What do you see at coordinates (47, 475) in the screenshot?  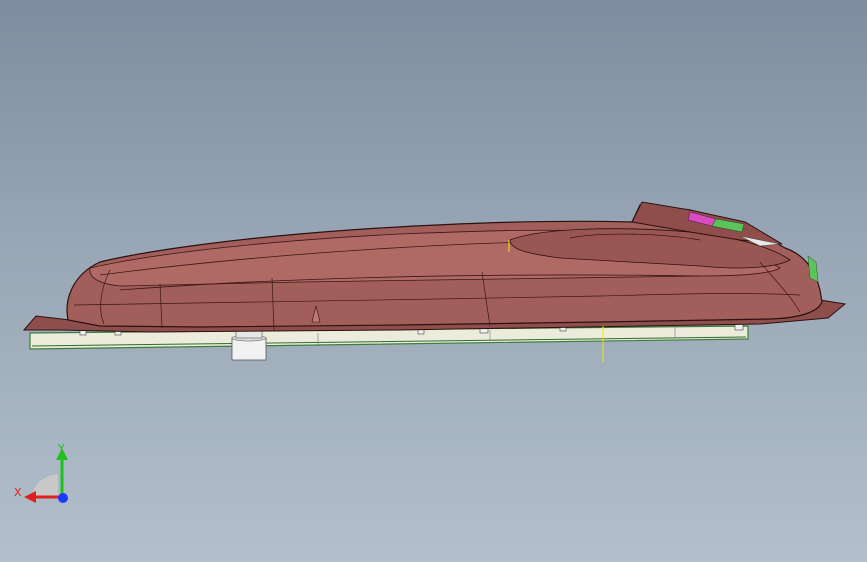 I see `orientation-triad: Y X` at bounding box center [47, 475].